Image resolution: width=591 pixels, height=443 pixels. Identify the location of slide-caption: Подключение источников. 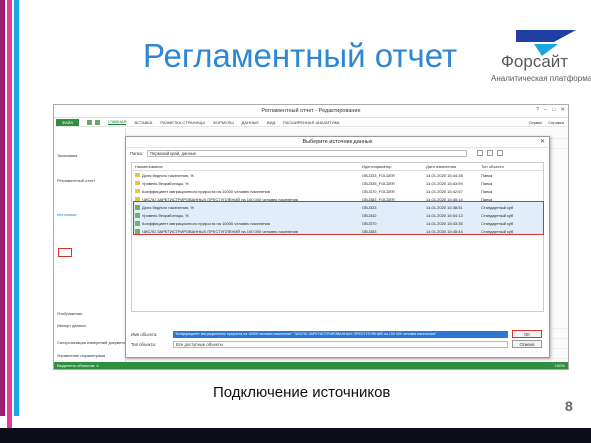
(302, 392).